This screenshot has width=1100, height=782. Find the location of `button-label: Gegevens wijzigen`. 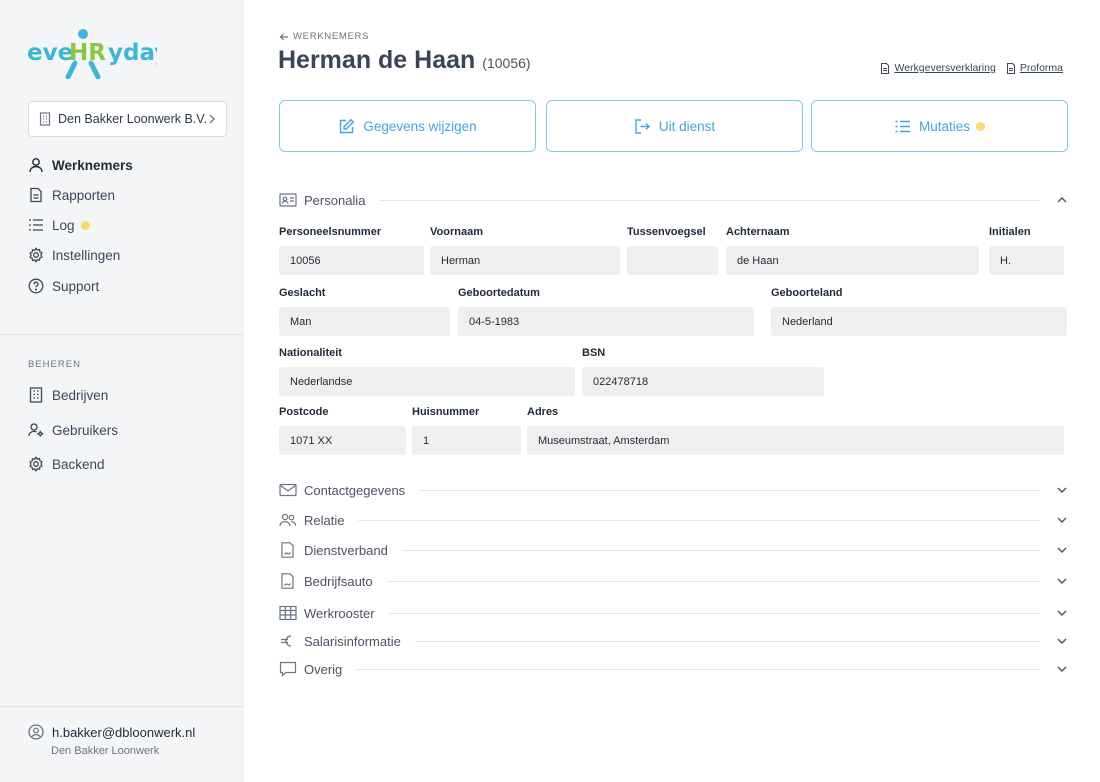

button-label: Gegevens wijzigen is located at coordinates (420, 126).